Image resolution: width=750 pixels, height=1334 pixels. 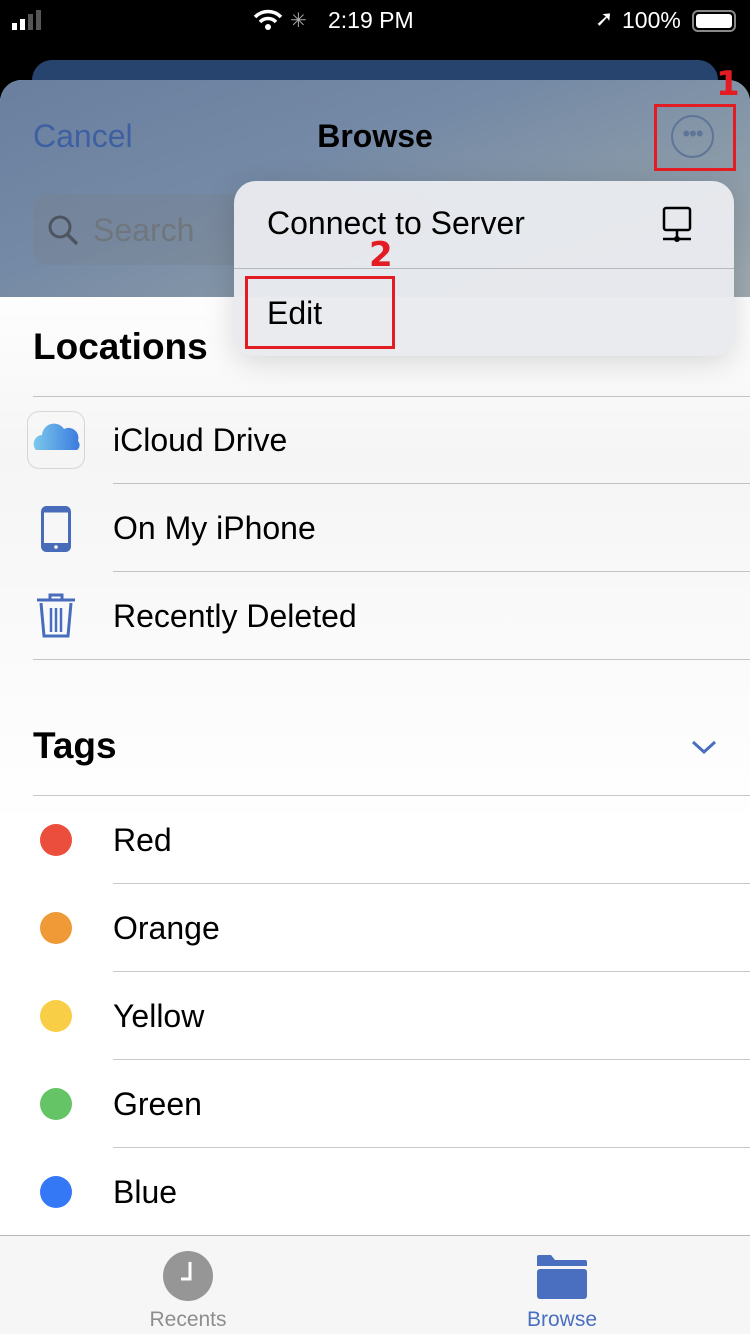 What do you see at coordinates (159, 1016) in the screenshot?
I see `tag-label: Yellow` at bounding box center [159, 1016].